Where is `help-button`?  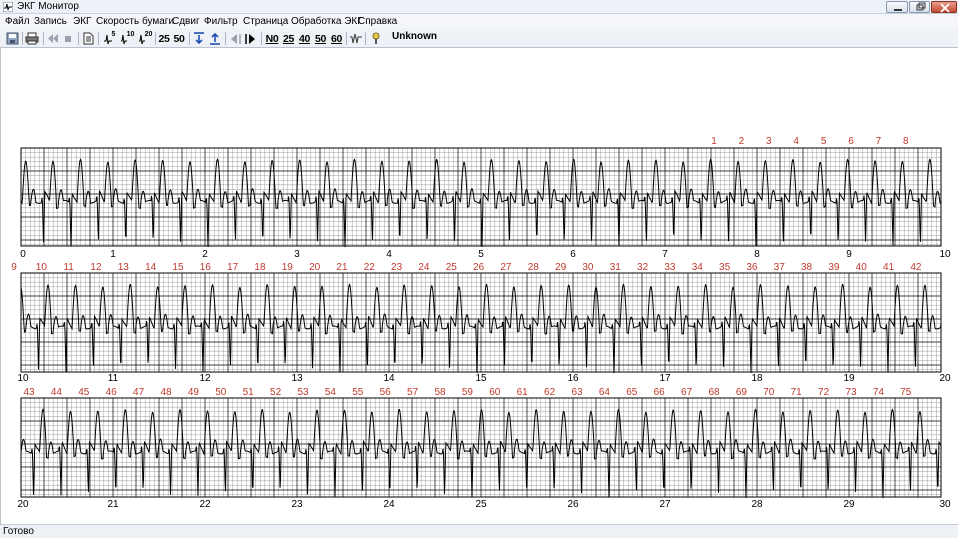
help-button is located at coordinates (376, 38).